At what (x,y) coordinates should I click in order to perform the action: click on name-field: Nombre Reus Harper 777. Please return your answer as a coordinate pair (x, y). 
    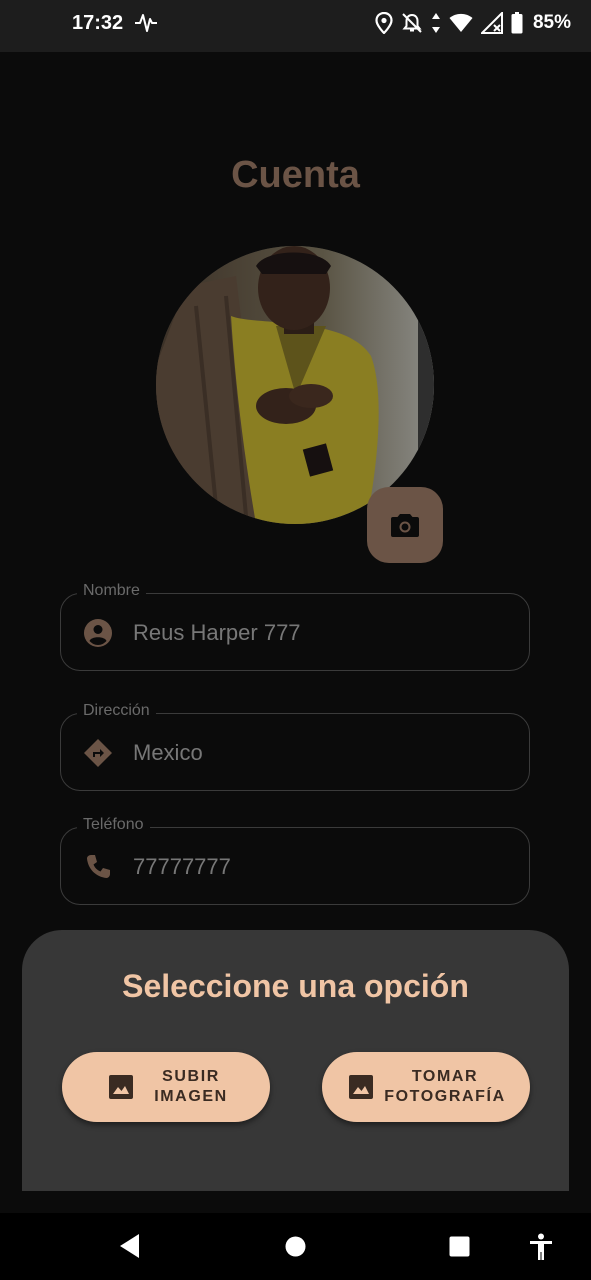
    Looking at the image, I should click on (295, 626).